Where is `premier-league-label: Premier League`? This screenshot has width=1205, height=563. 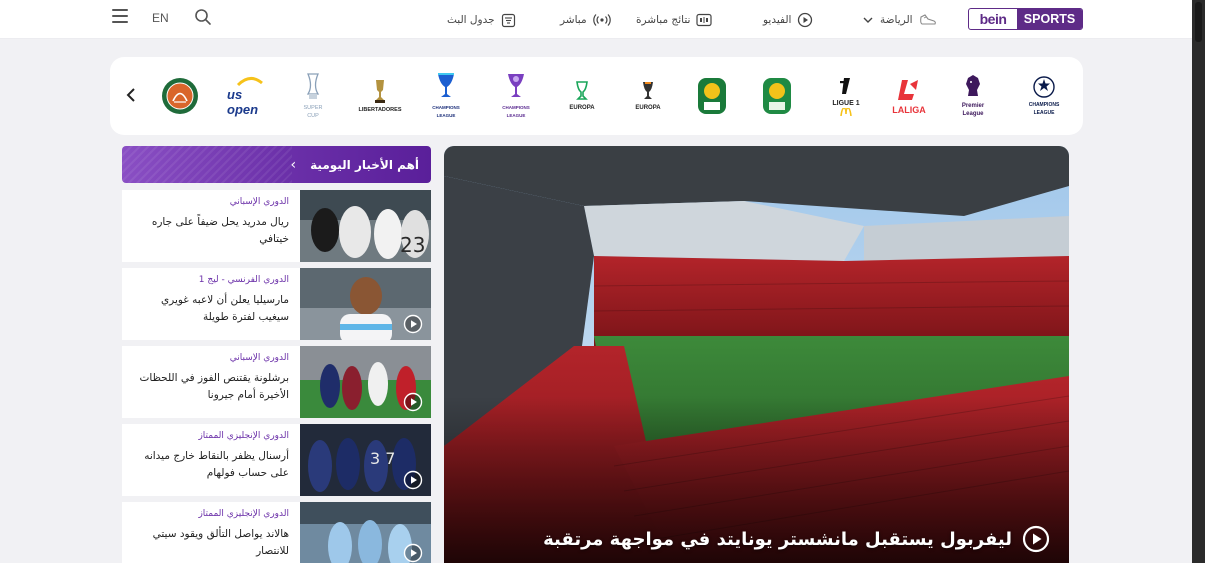
premier-league-label: Premier League is located at coordinates (973, 110).